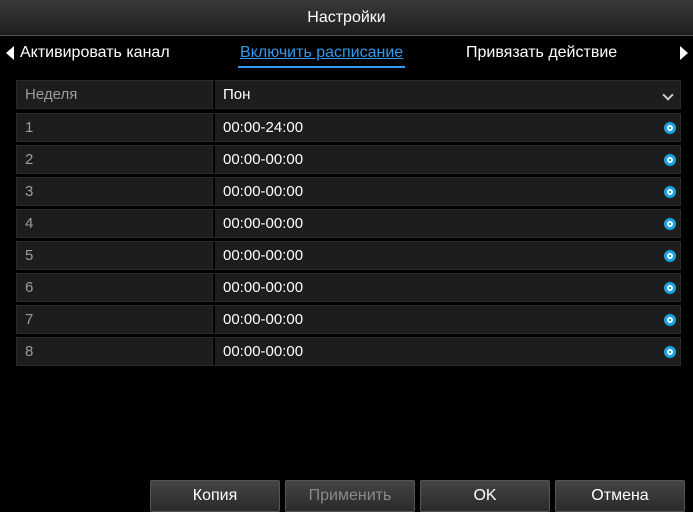  What do you see at coordinates (114, 94) in the screenshot?
I see `week-label: Неделя` at bounding box center [114, 94].